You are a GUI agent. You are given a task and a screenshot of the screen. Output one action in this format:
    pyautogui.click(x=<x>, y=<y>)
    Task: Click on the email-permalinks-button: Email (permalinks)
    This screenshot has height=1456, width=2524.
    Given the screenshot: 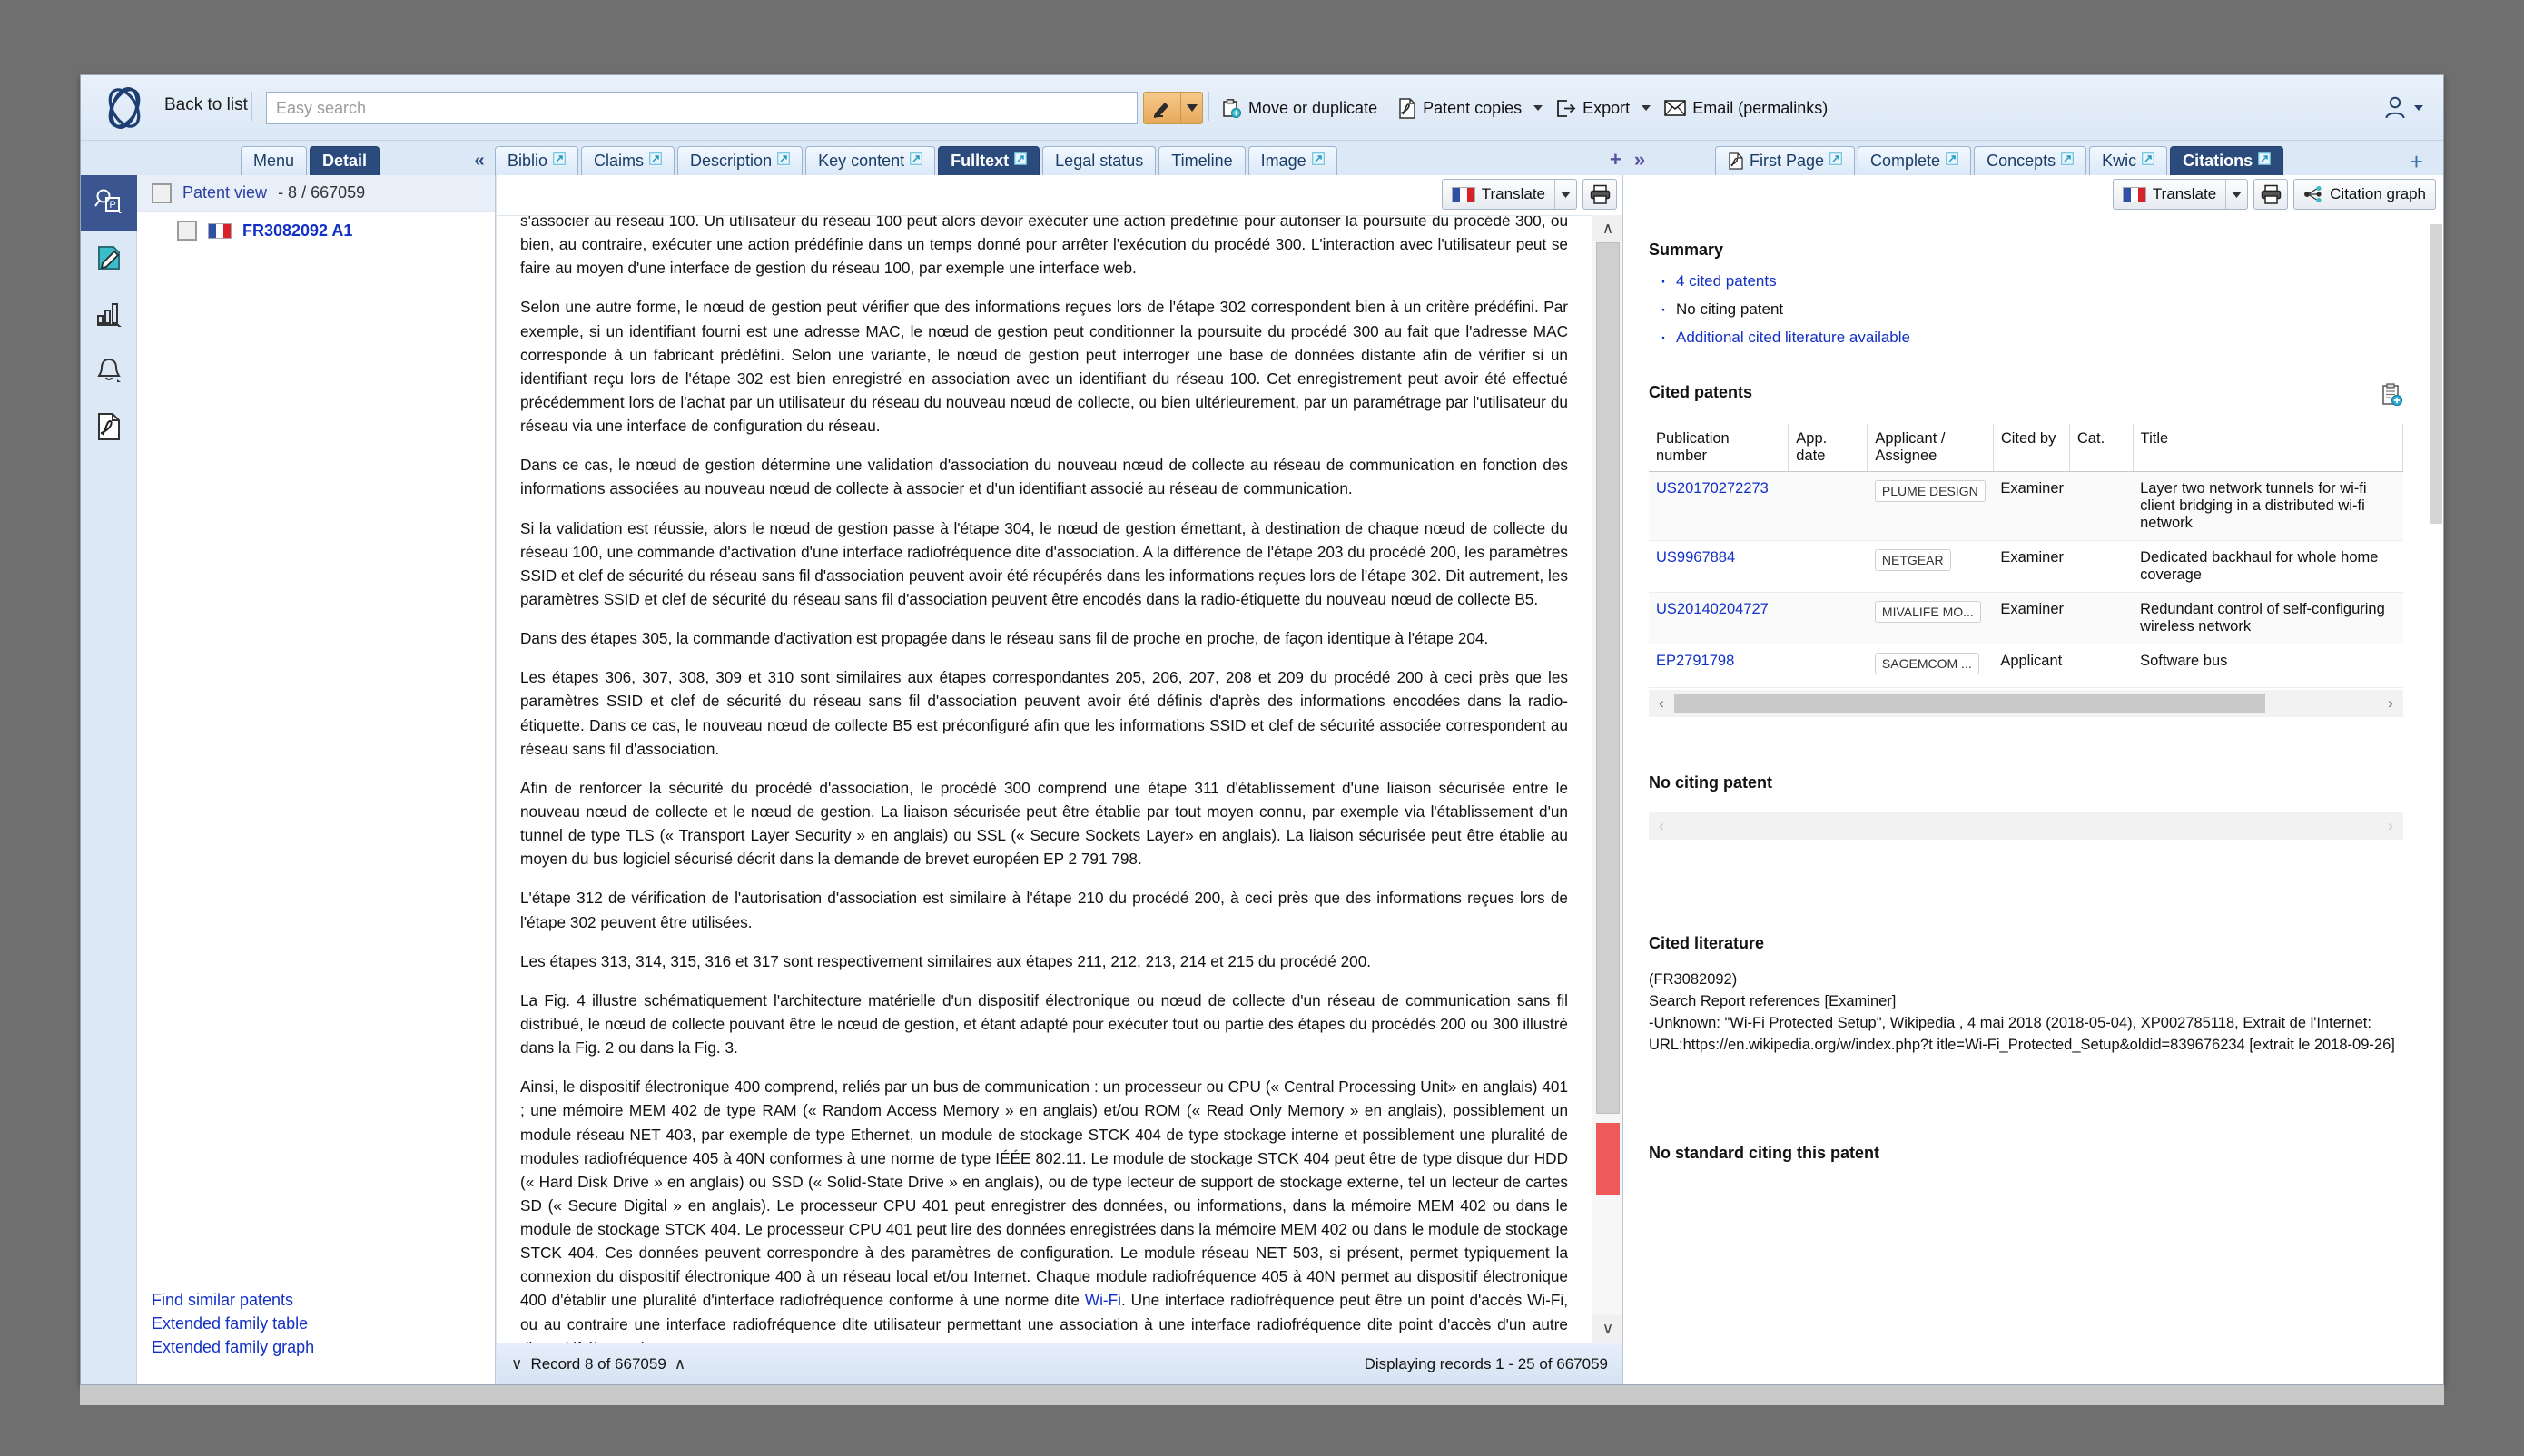 What is the action you would take?
    pyautogui.click(x=1746, y=108)
    